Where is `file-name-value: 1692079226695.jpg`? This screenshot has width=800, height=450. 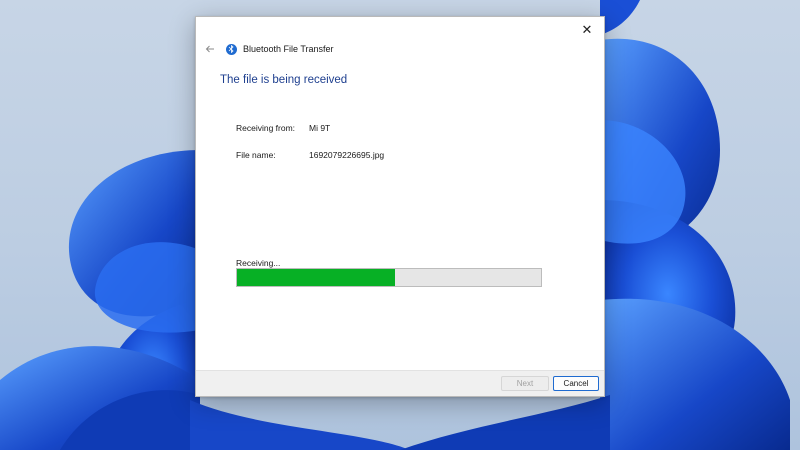
file-name-value: 1692079226695.jpg is located at coordinates (347, 155).